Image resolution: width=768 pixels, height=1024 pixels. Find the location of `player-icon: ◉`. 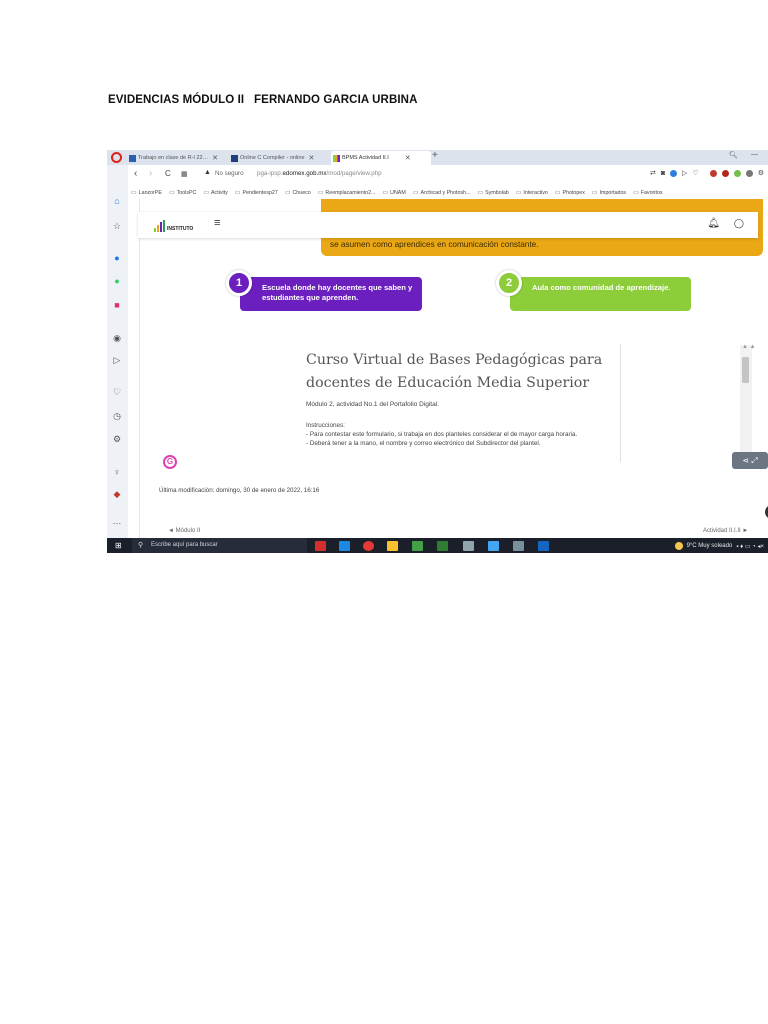

player-icon: ◉ is located at coordinates (117, 338).